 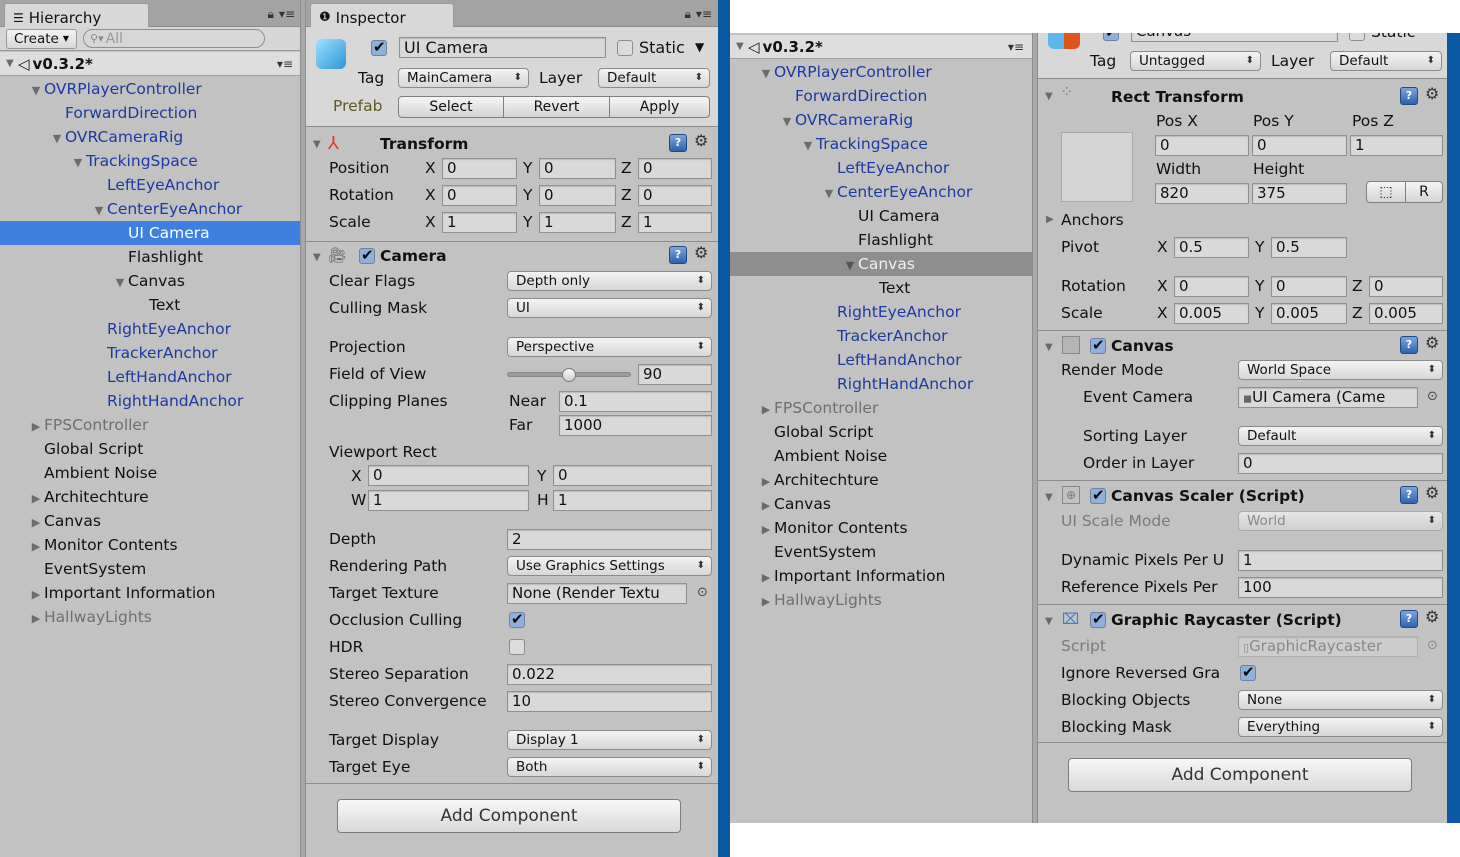 What do you see at coordinates (42, 38) in the screenshot?
I see `create-button: Create ▼` at bounding box center [42, 38].